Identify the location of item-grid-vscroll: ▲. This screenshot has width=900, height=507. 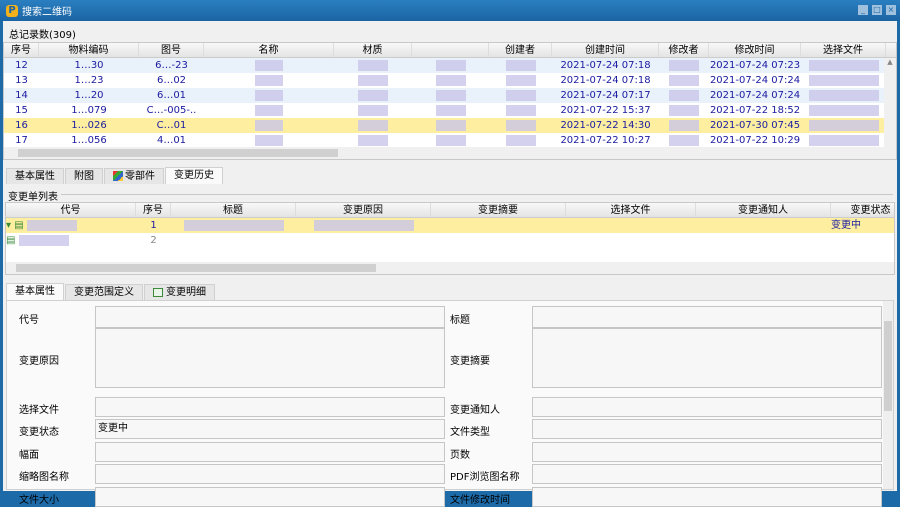
(890, 102).